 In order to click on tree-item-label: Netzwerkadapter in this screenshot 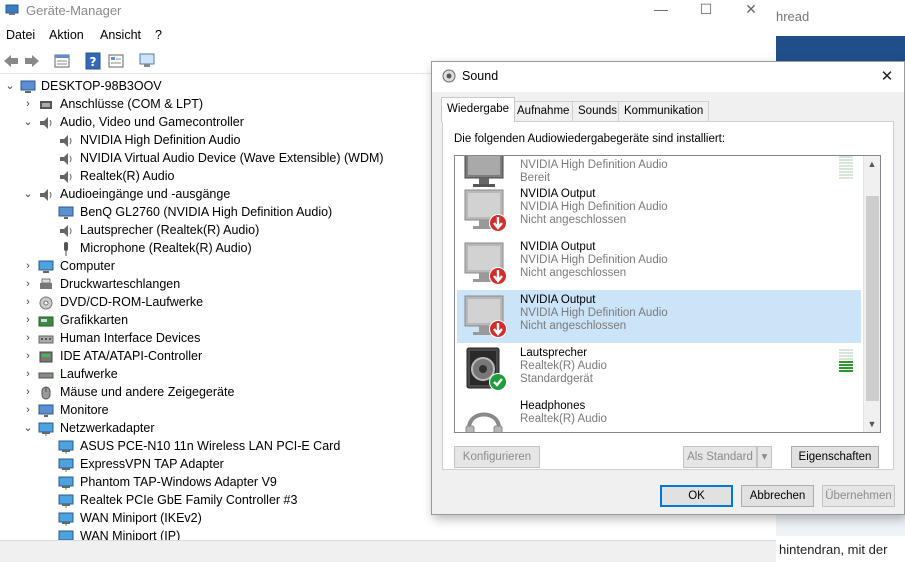, I will do `click(107, 428)`.